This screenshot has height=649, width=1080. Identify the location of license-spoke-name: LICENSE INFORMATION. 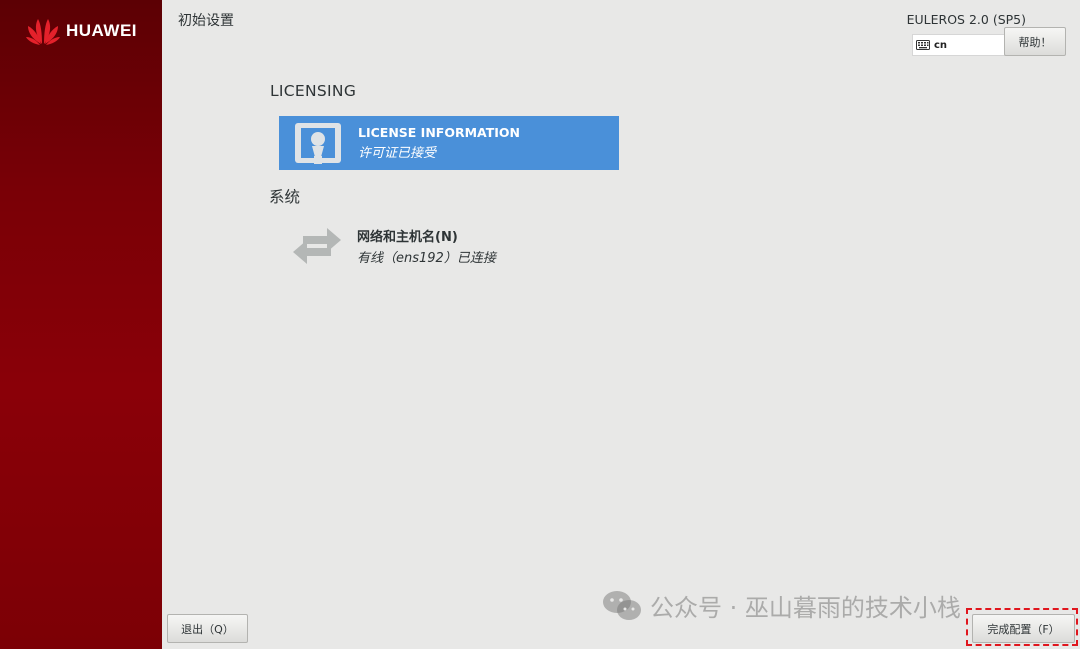
(439, 132).